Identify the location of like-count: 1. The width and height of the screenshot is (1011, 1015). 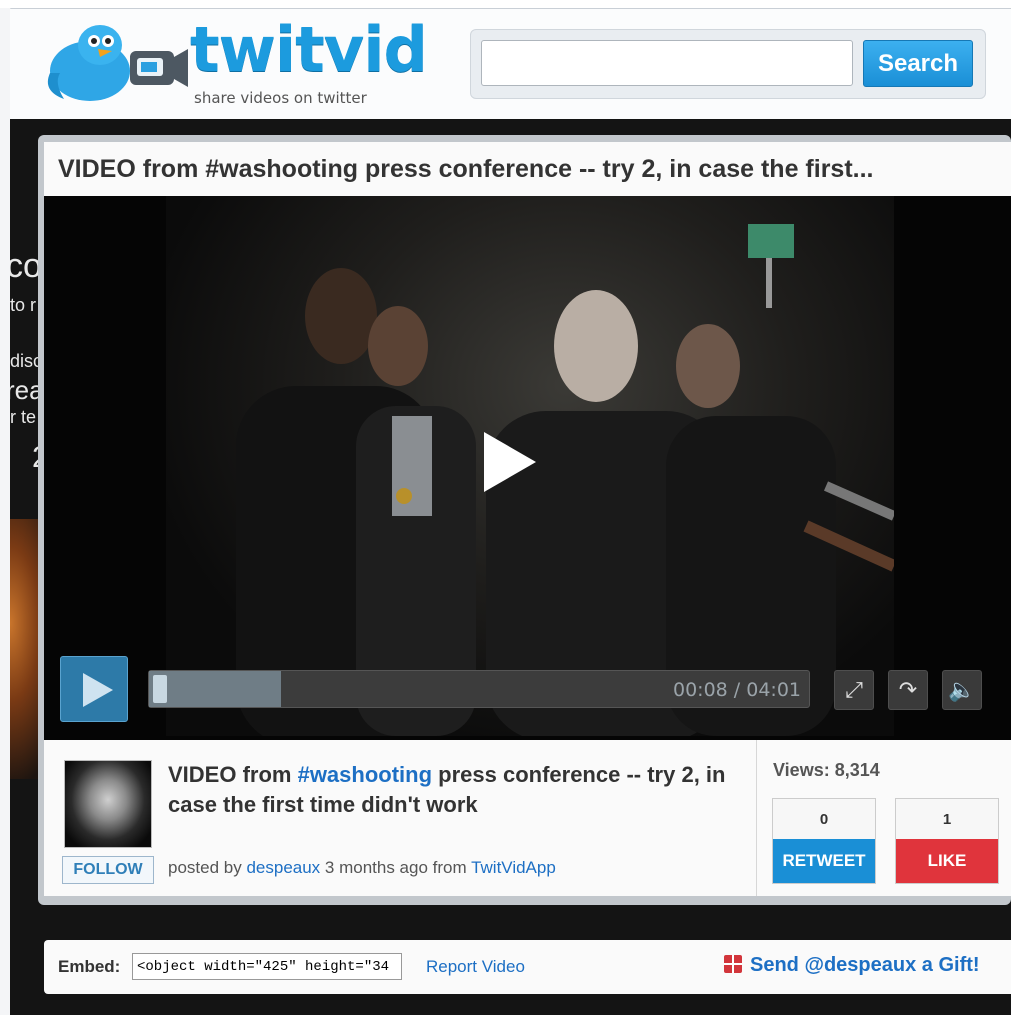
(947, 819).